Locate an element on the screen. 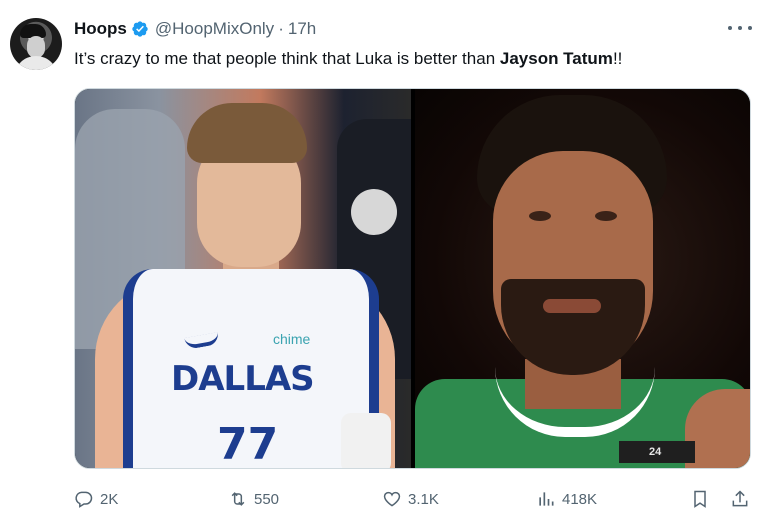  jersey-text: DALLAS is located at coordinates (243, 379).